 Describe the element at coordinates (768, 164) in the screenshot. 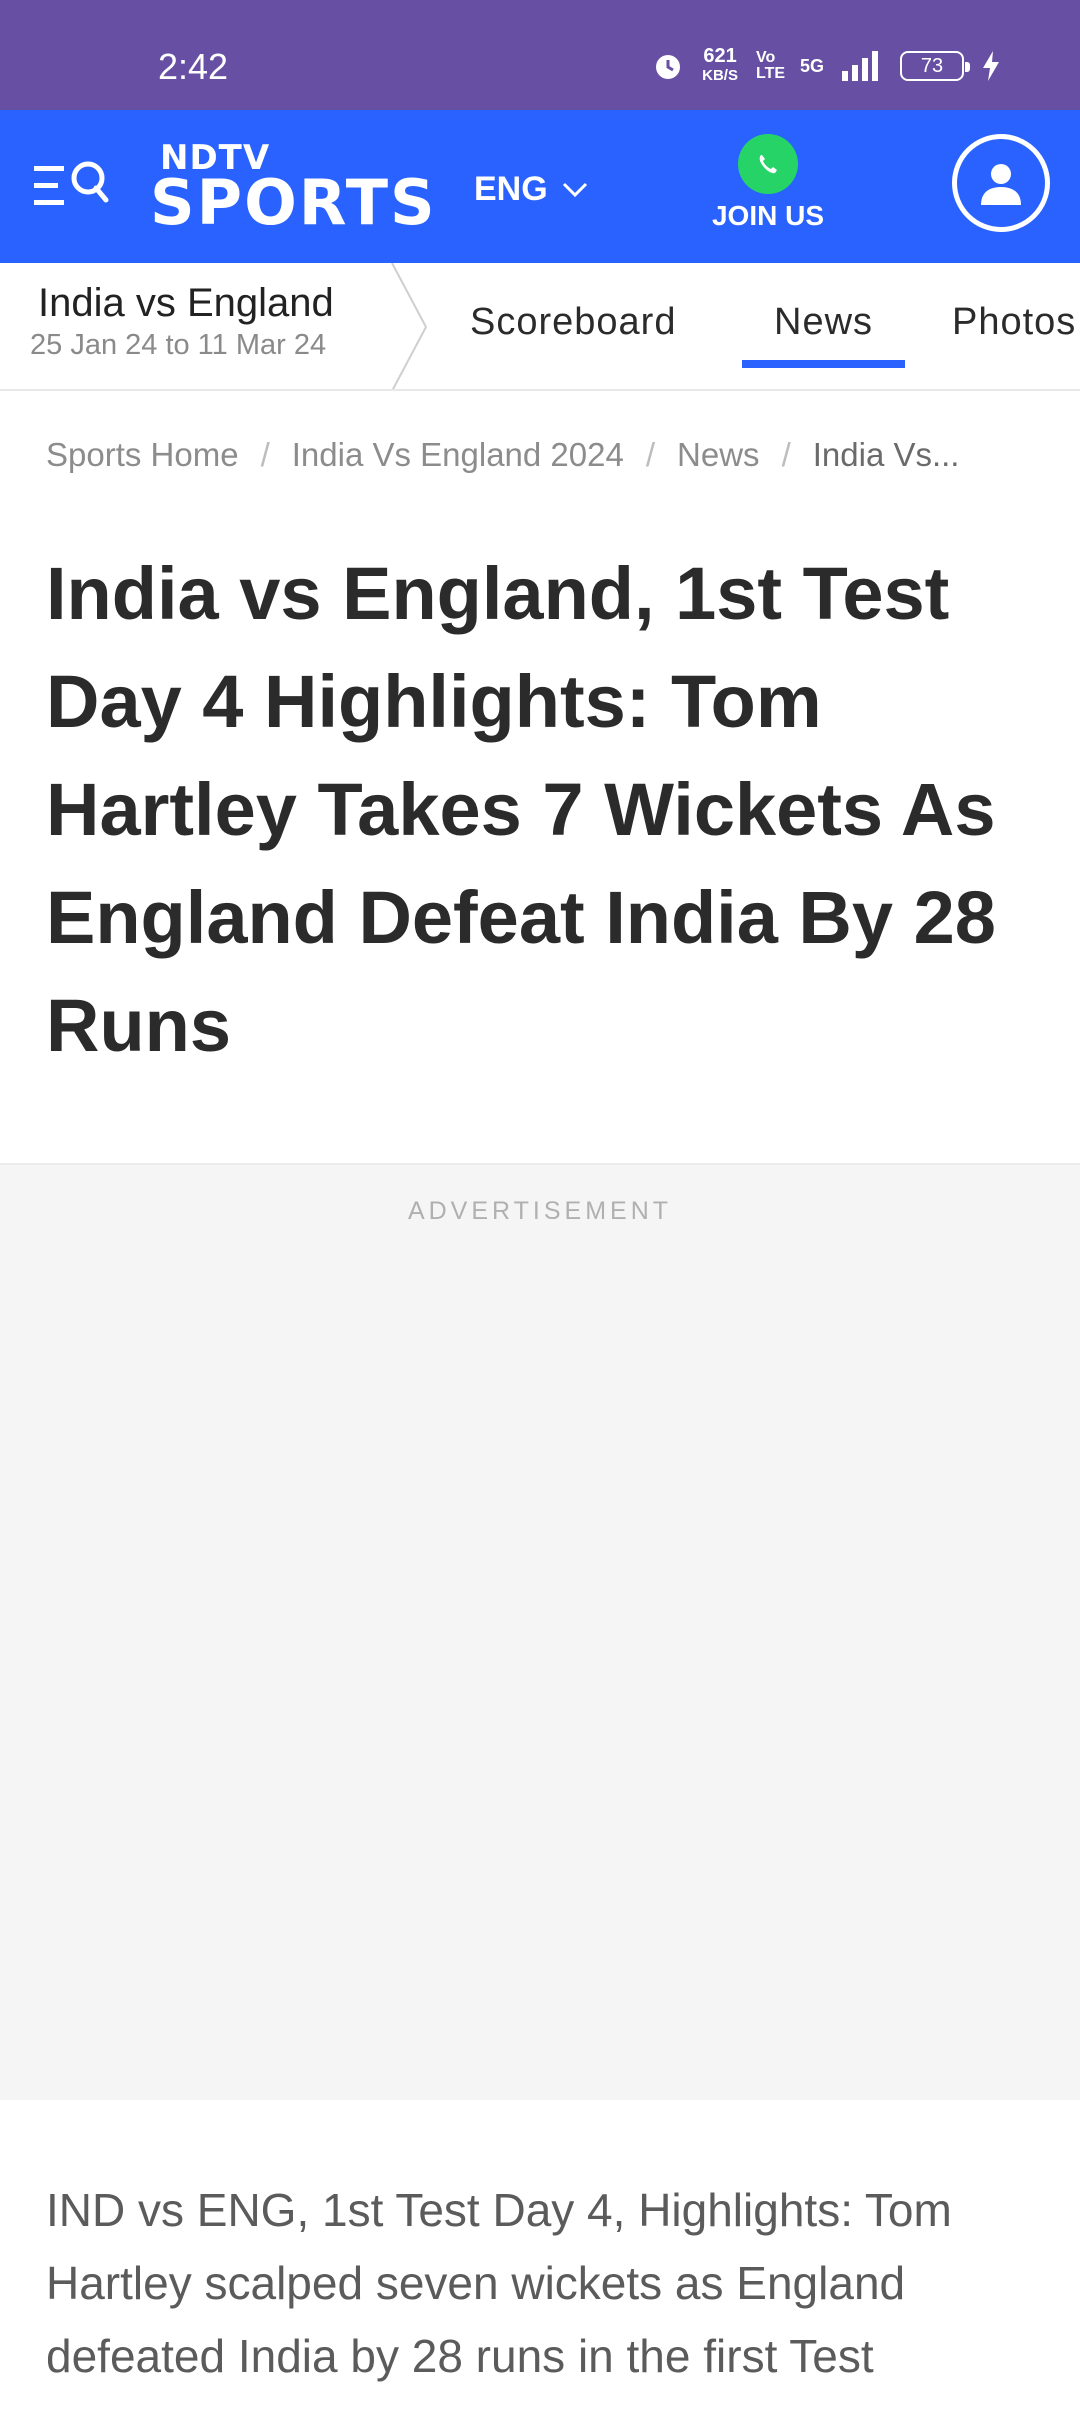

I see `whatsapp-icon` at that location.